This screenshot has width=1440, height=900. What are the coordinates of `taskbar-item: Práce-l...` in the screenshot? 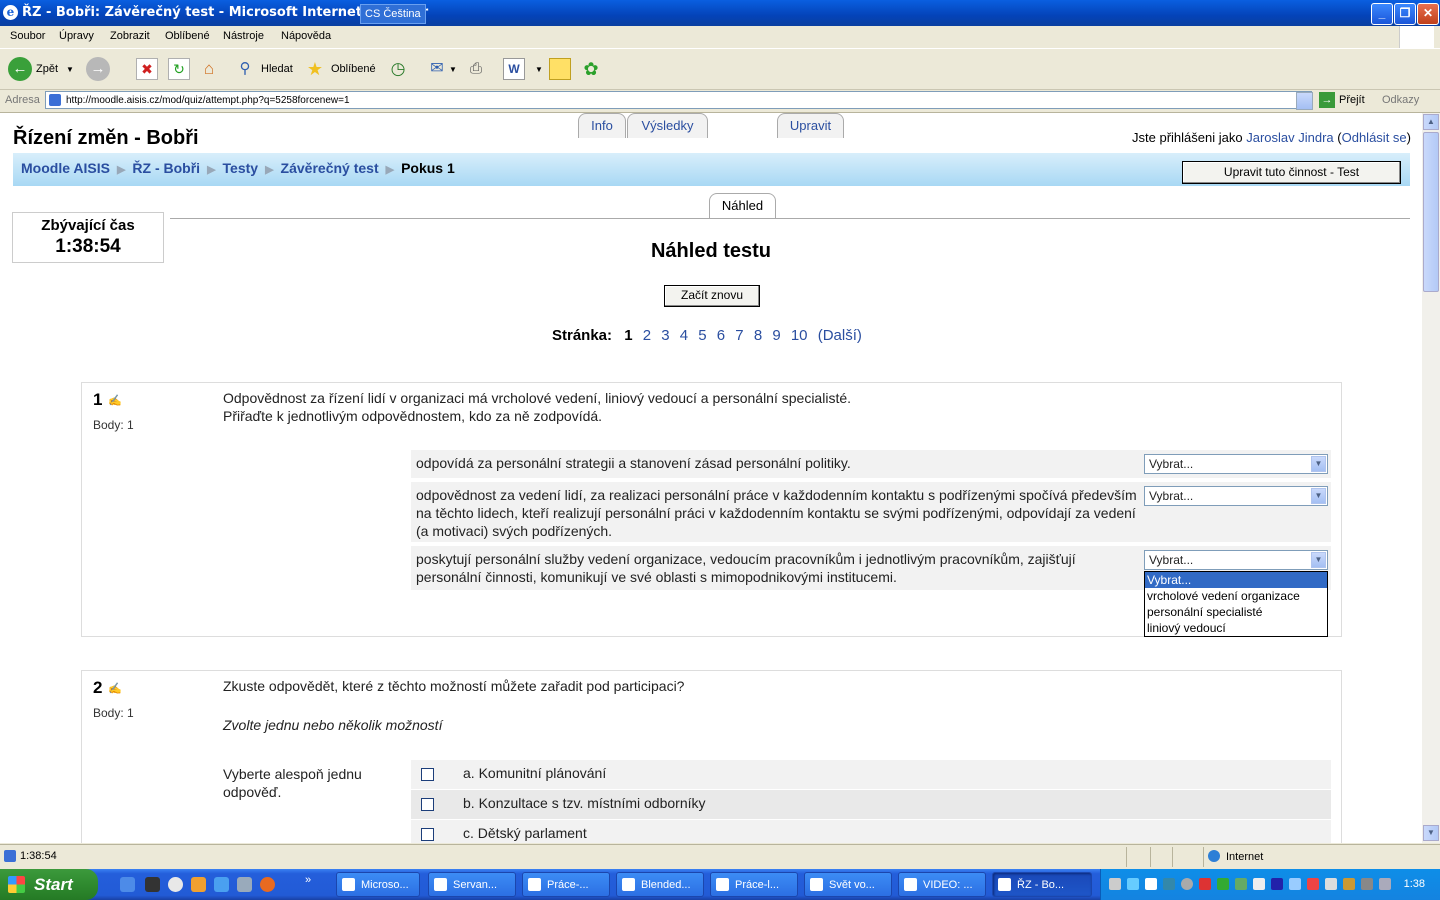 It's located at (754, 884).